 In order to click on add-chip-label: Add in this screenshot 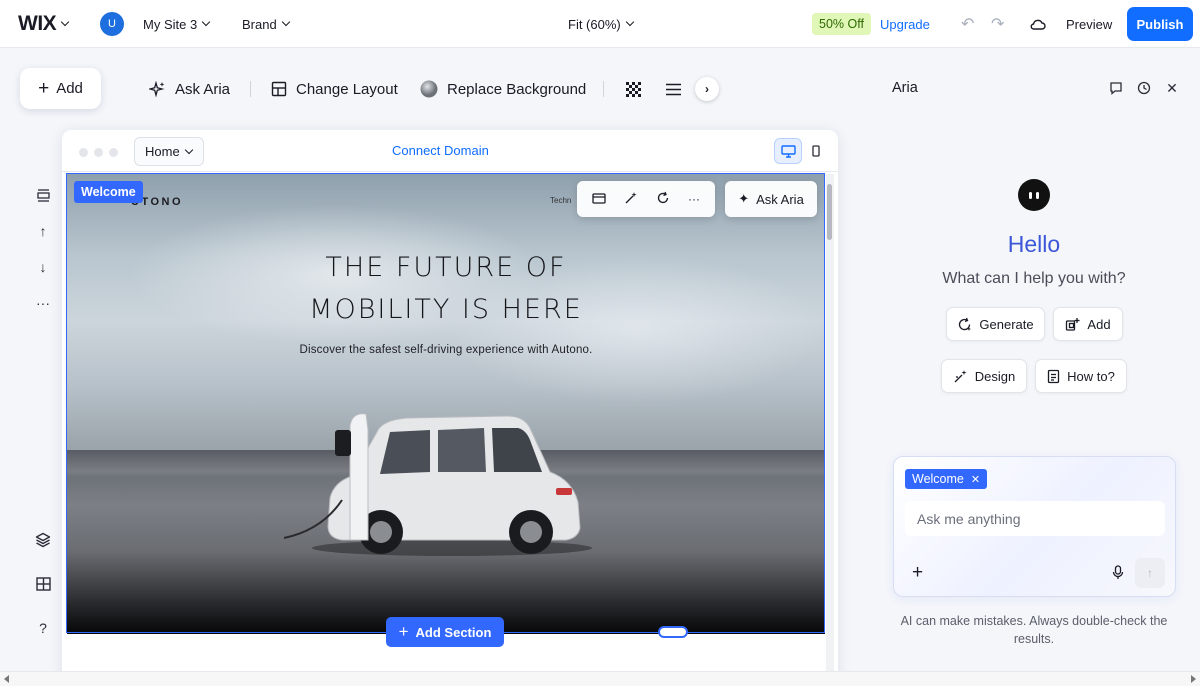, I will do `click(1099, 324)`.